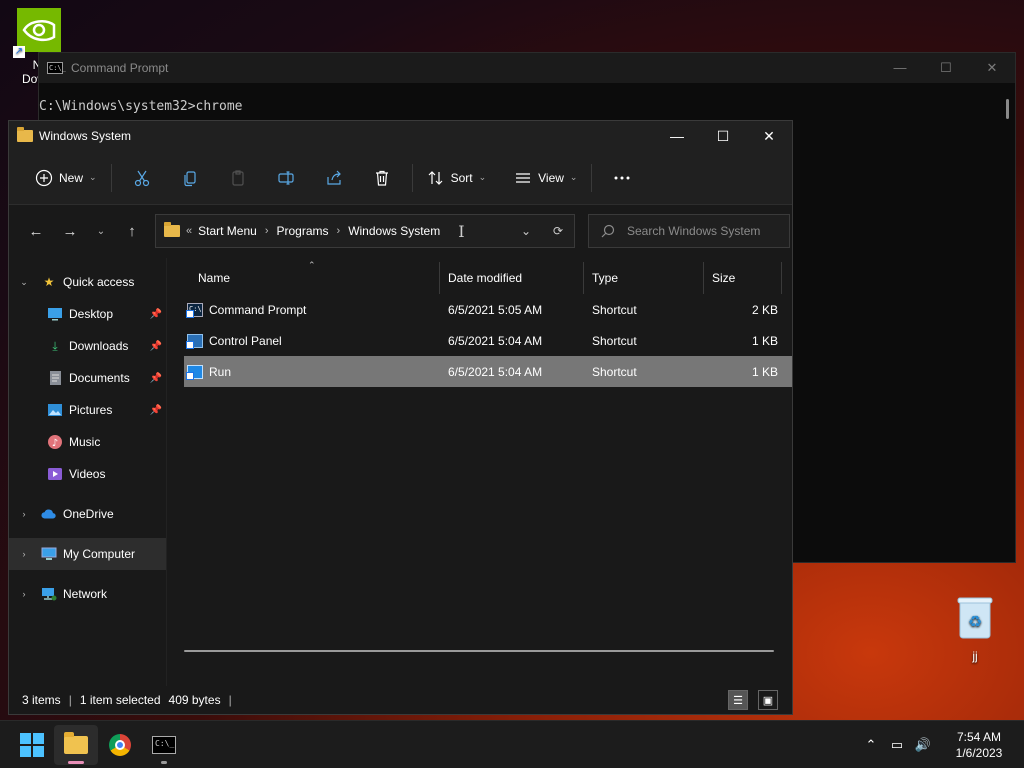 This screenshot has width=1024, height=768. What do you see at coordinates (764, 309) in the screenshot?
I see `file-size: 2 KB` at bounding box center [764, 309].